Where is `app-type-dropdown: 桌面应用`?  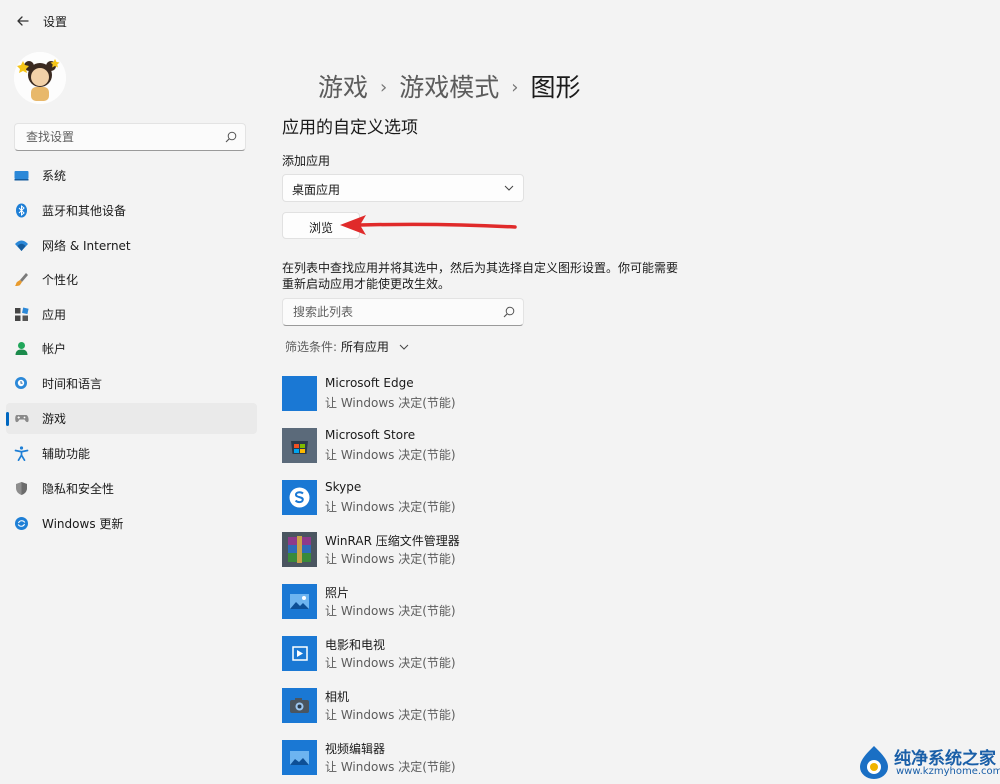
app-type-dropdown: 桌面应用 is located at coordinates (403, 188).